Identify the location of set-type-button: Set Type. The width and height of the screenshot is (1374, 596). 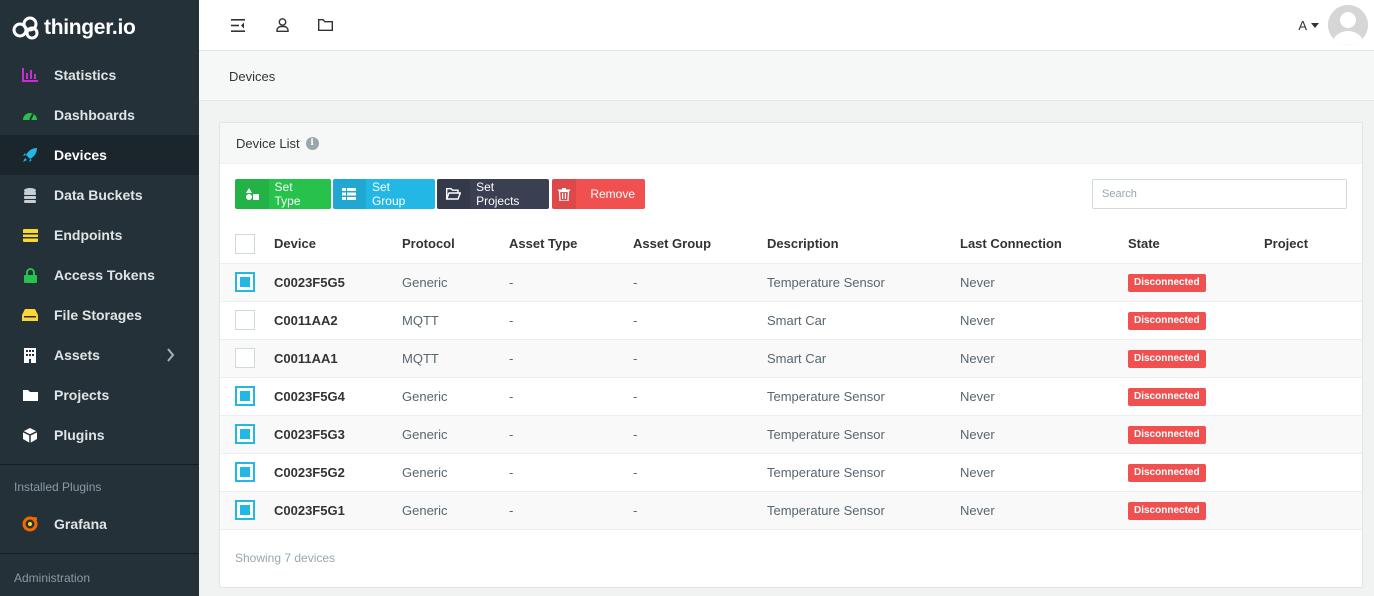
(283, 194).